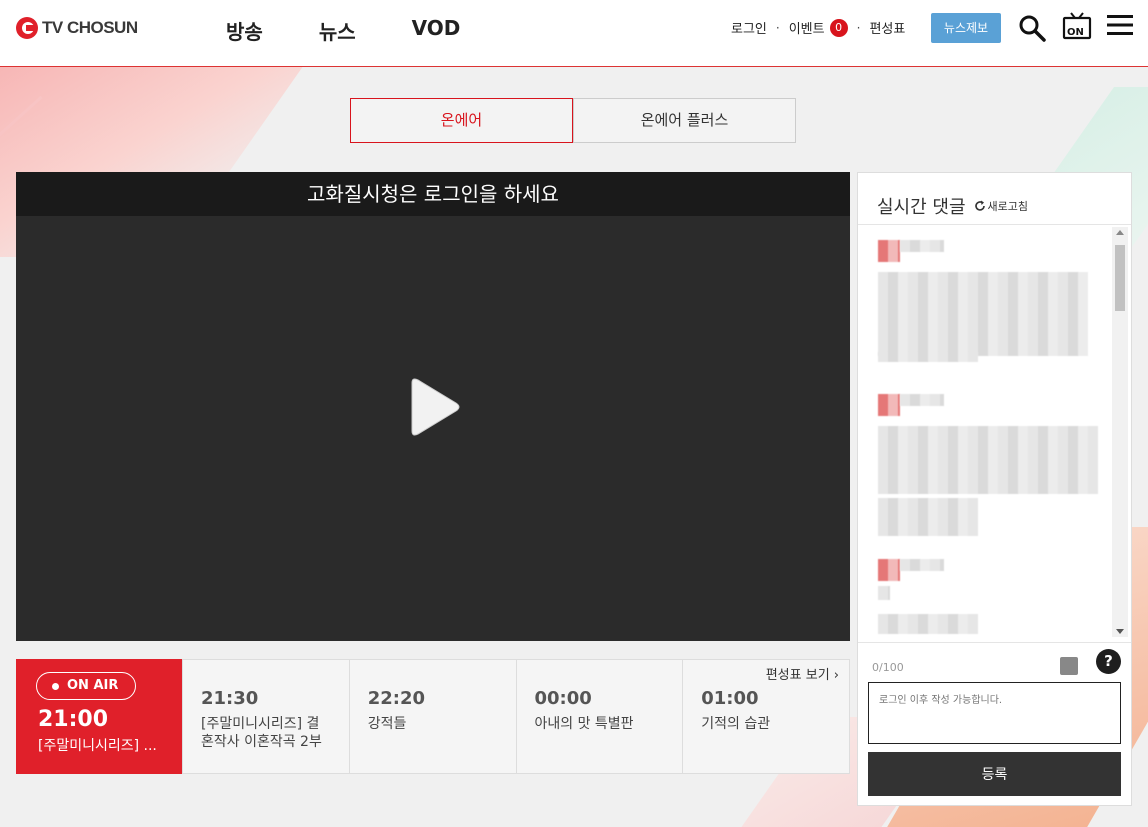 This screenshot has height=827, width=1148. I want to click on schedule-slot: 21:30 [주말미니시리즈] 결혼작사 이혼작곡 2부, so click(265, 716).